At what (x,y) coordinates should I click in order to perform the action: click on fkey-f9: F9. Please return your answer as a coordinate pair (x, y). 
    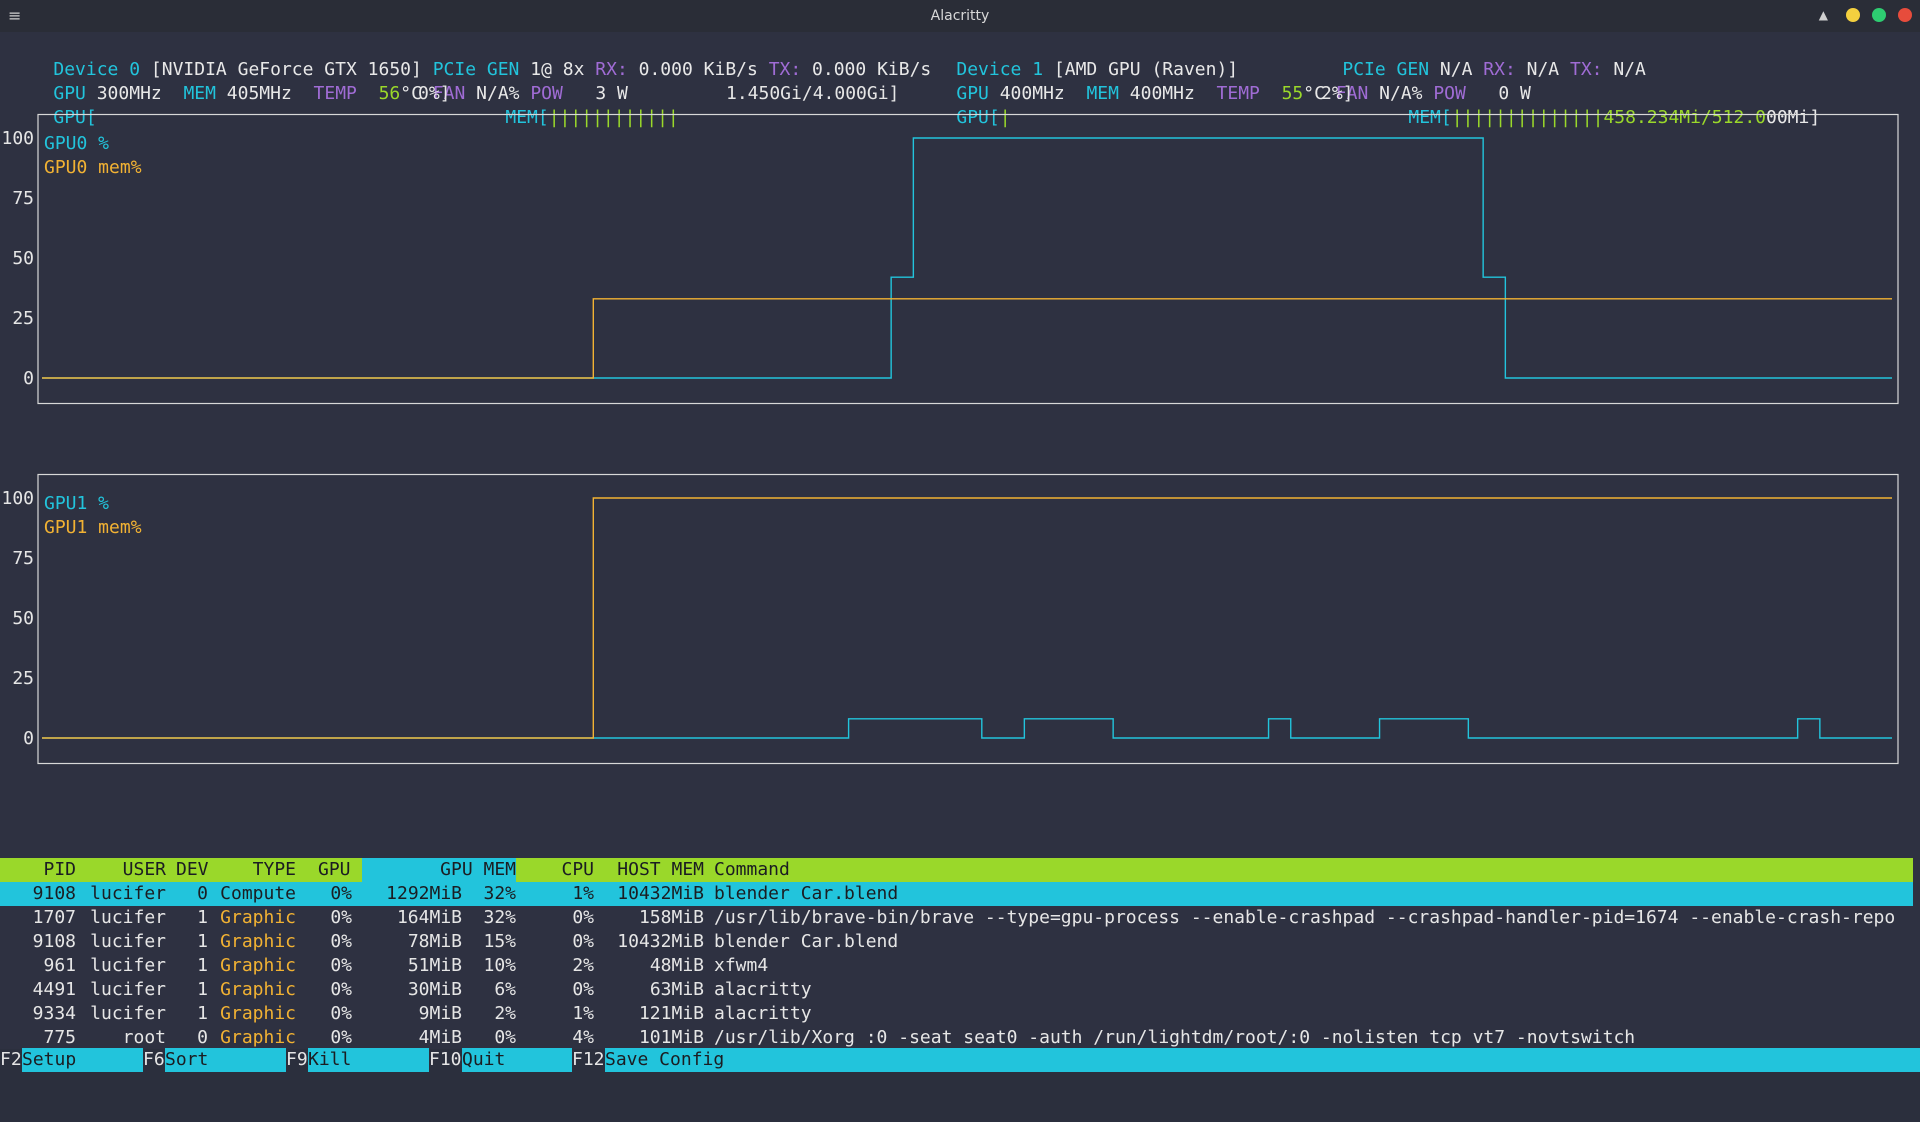
    Looking at the image, I should click on (297, 1060).